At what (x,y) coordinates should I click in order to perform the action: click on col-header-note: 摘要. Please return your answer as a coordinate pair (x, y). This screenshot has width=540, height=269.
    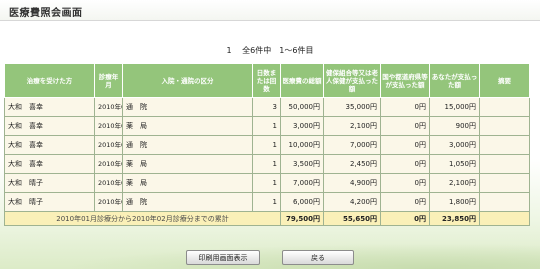
    Looking at the image, I should click on (504, 80).